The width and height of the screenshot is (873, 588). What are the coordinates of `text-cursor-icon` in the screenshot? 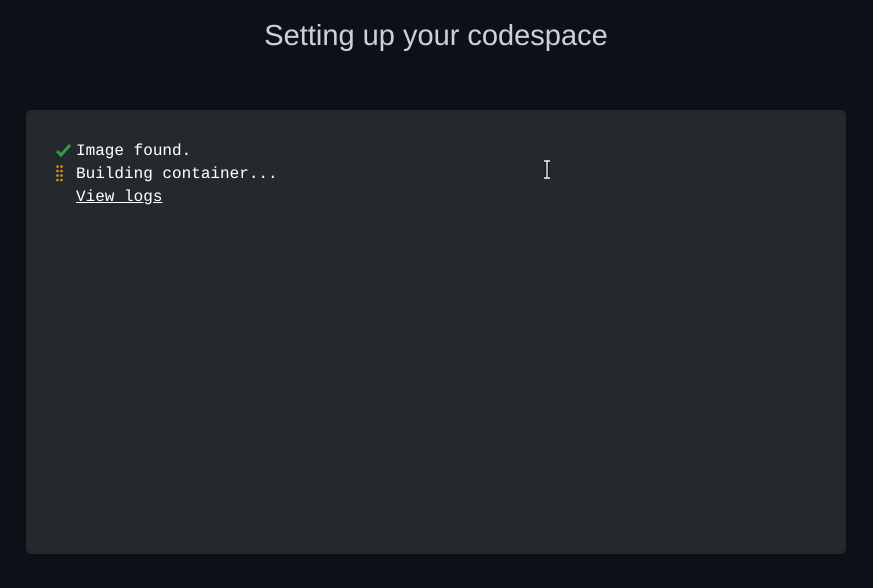 It's located at (547, 169).